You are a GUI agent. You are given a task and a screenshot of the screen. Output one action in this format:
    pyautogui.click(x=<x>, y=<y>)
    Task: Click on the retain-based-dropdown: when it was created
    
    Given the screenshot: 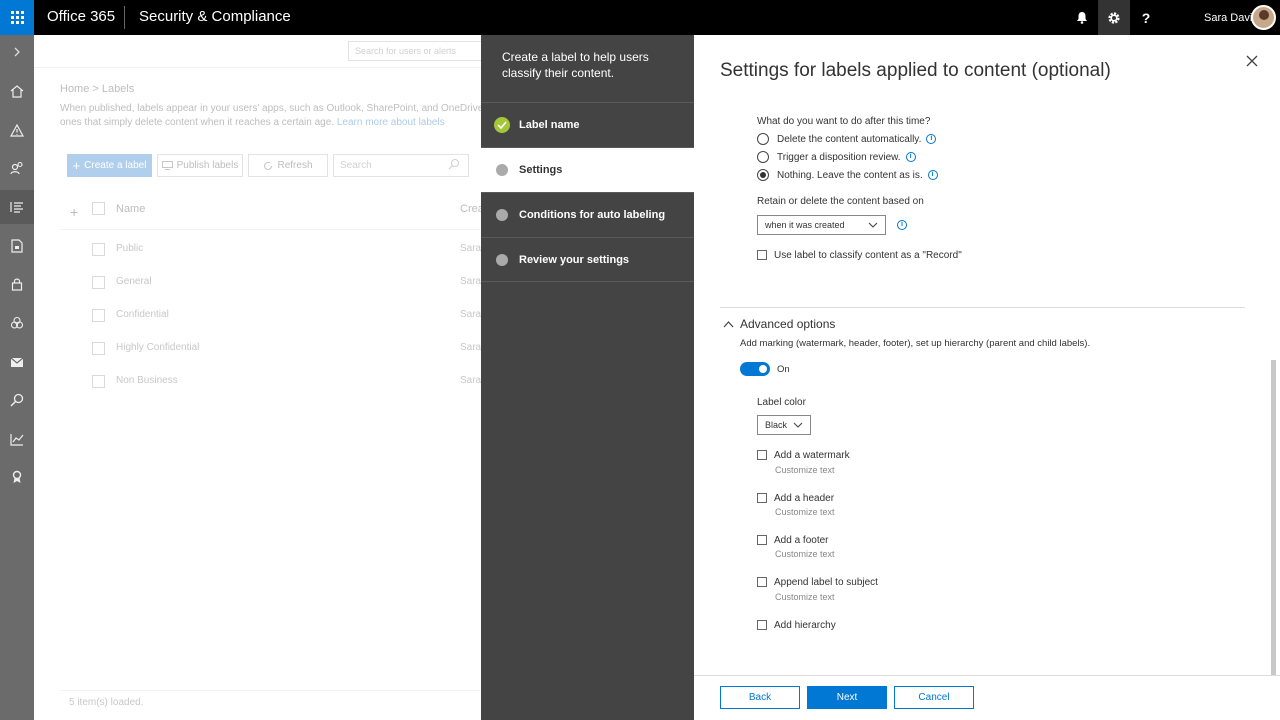 What is the action you would take?
    pyautogui.click(x=821, y=225)
    